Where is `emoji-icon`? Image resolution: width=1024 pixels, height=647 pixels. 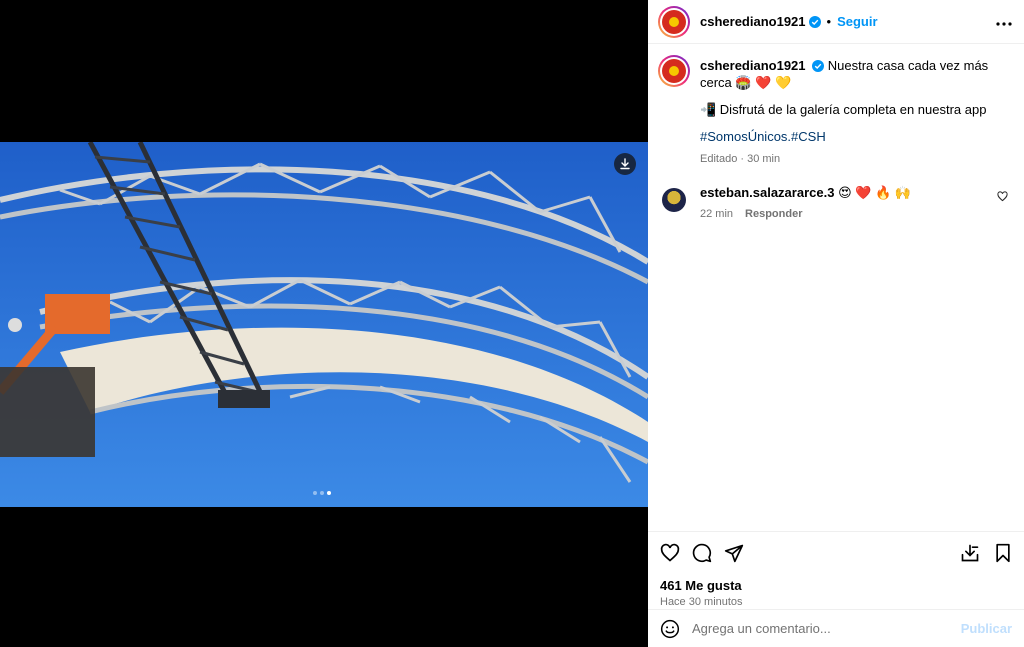
emoji-icon is located at coordinates (670, 628).